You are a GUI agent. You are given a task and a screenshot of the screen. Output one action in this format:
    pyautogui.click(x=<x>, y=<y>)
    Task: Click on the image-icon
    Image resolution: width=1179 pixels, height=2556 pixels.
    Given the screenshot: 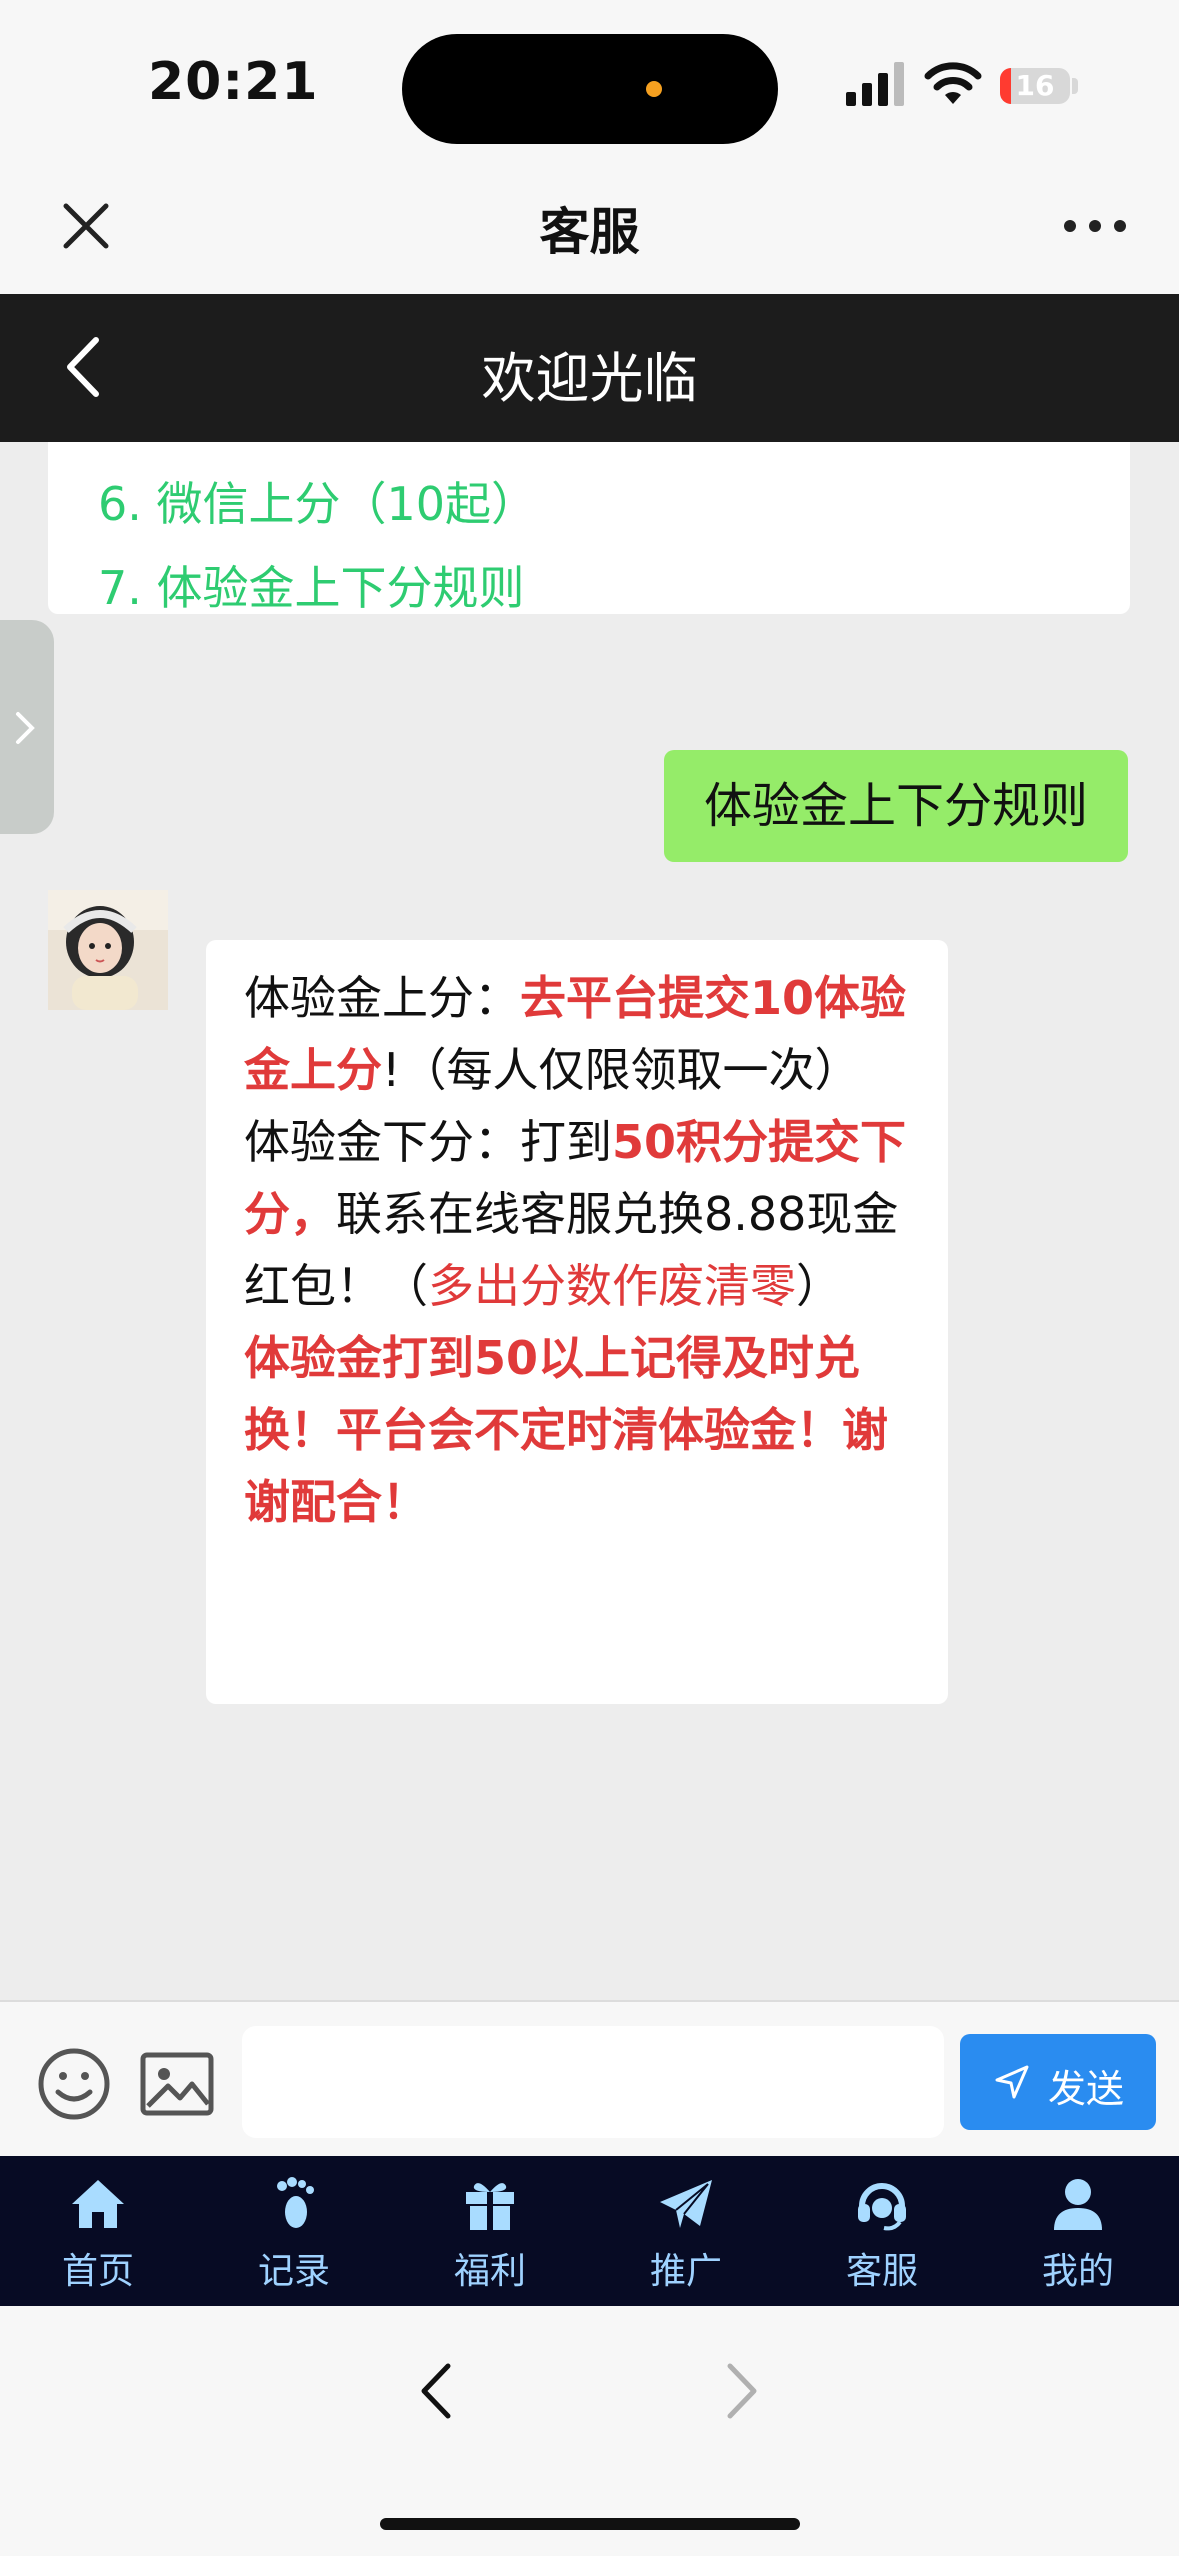 What is the action you would take?
    pyautogui.click(x=177, y=2084)
    